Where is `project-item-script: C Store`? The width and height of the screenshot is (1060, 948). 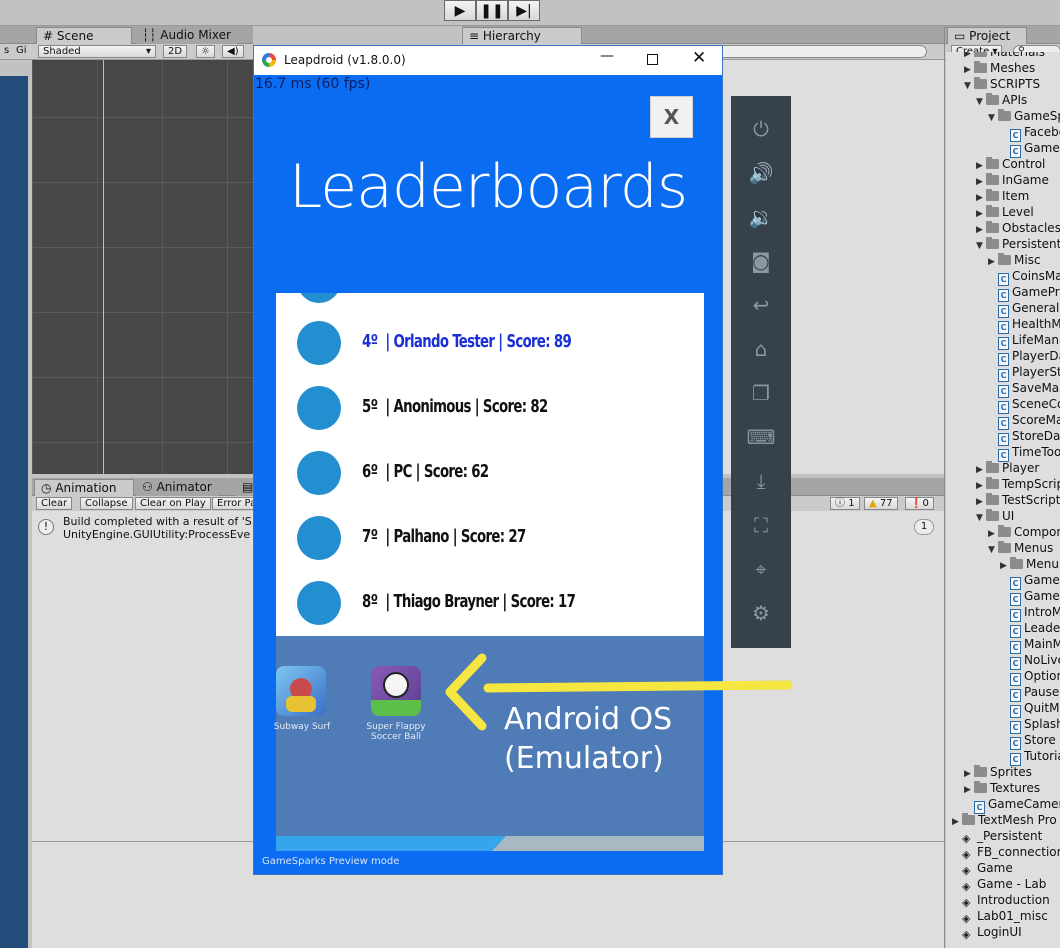 project-item-script: C Store is located at coordinates (1028, 741).